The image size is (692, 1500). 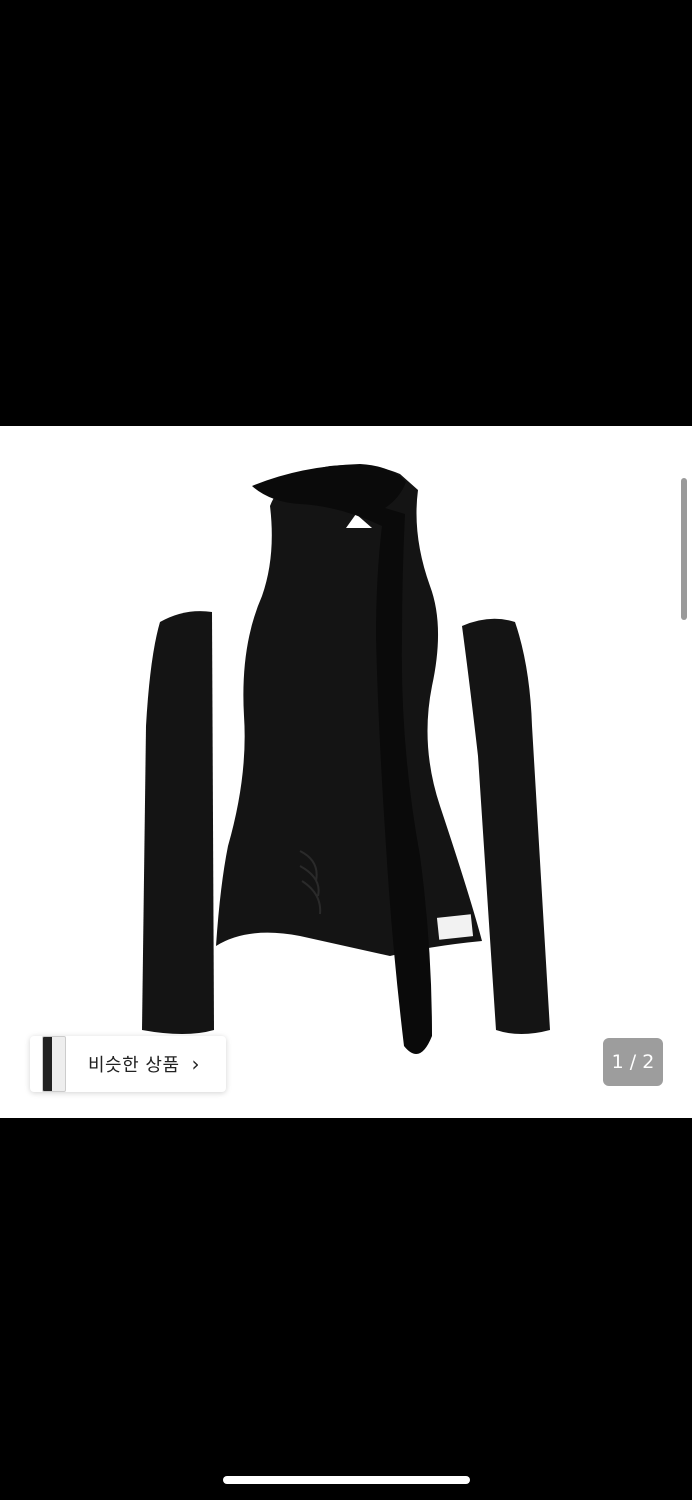 I want to click on scrollbar, so click(x=684, y=549).